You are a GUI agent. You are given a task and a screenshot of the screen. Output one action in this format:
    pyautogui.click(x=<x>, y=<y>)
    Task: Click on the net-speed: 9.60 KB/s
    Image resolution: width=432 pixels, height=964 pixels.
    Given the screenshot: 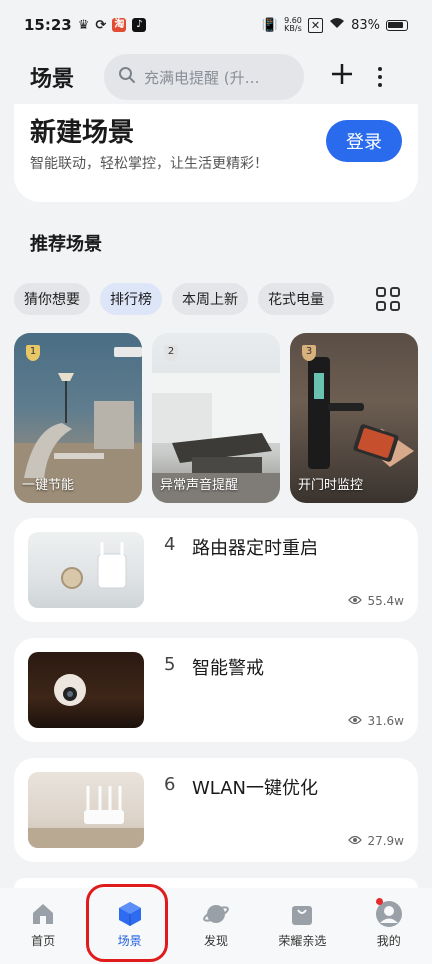 What is the action you would take?
    pyautogui.click(x=293, y=25)
    